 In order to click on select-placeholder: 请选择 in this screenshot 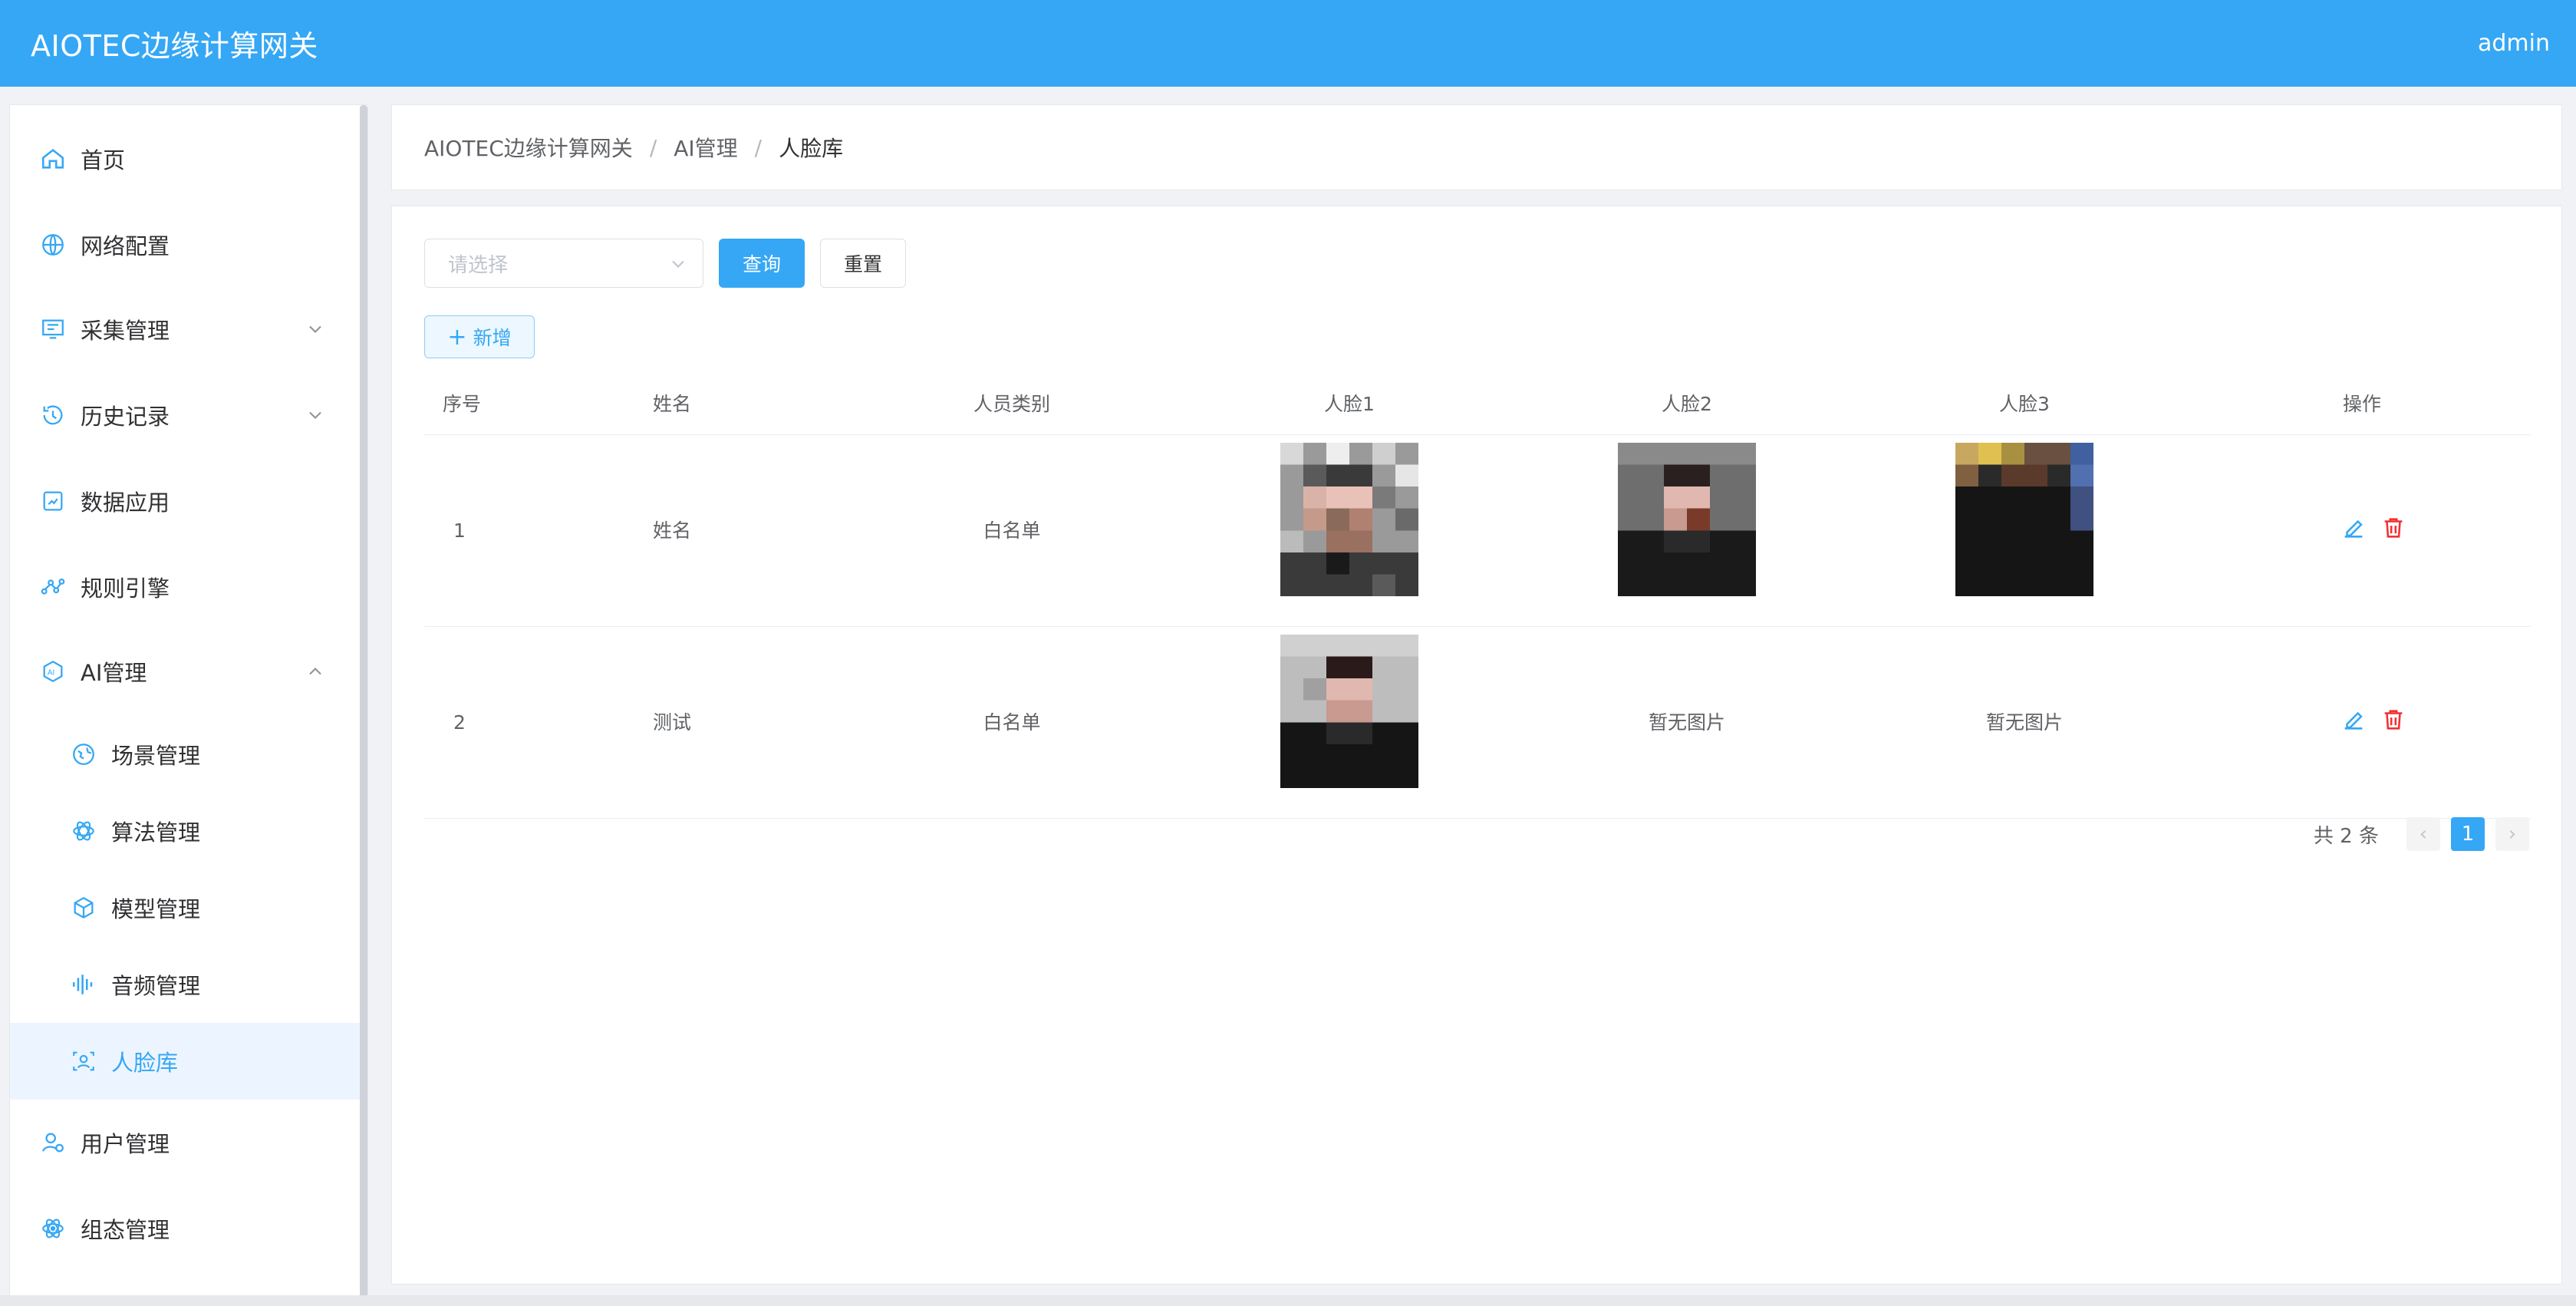, I will do `click(478, 265)`.